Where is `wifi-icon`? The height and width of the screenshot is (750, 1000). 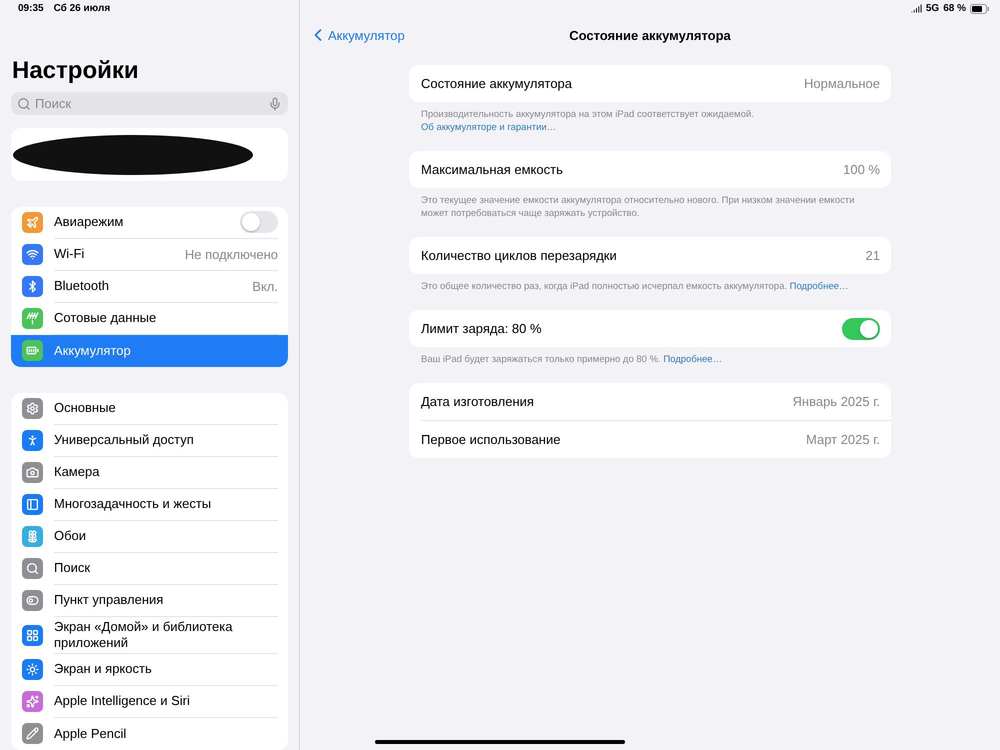 wifi-icon is located at coordinates (32, 255).